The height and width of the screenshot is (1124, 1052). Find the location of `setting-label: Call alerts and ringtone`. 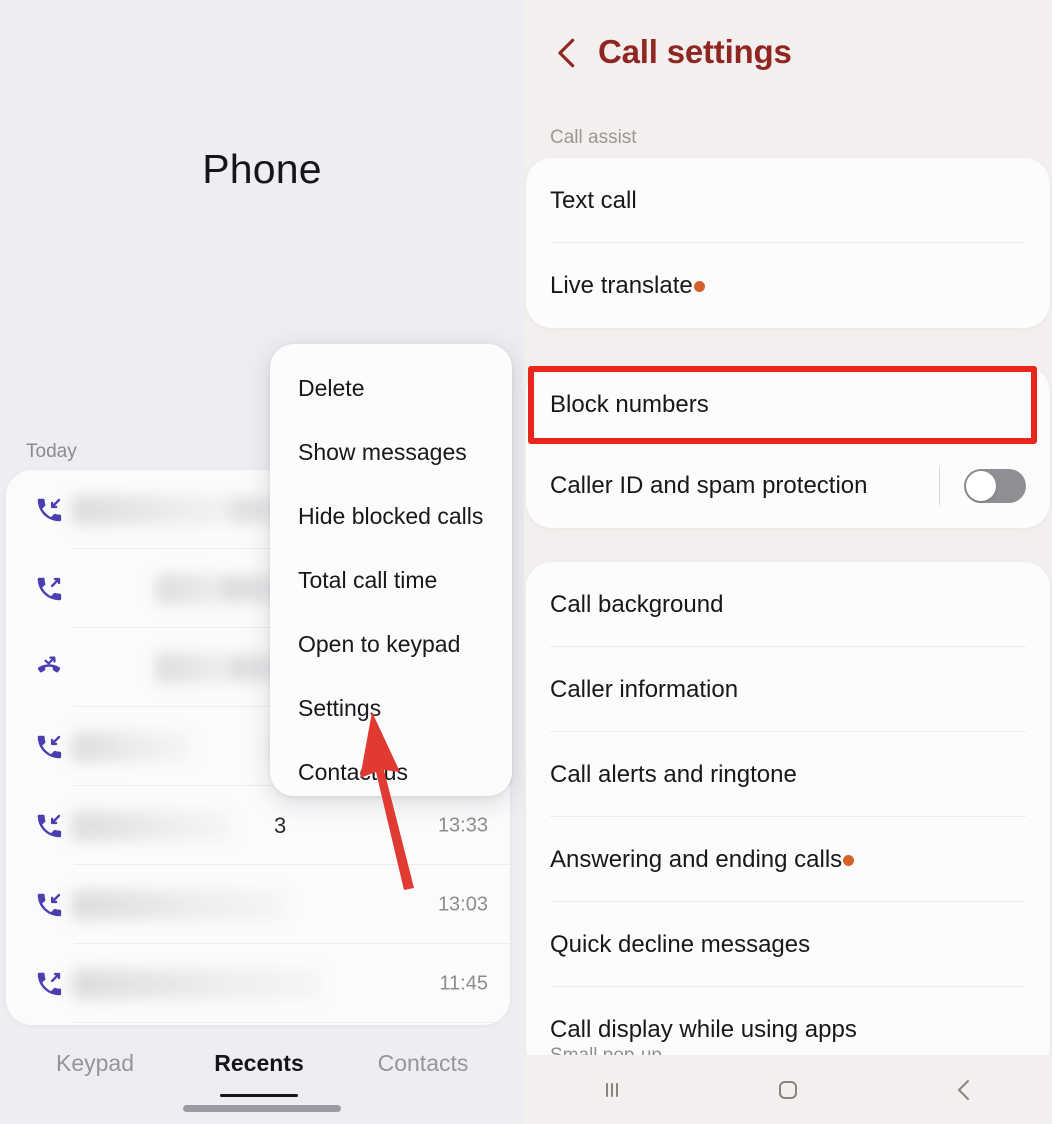

setting-label: Call alerts and ringtone is located at coordinates (673, 774).